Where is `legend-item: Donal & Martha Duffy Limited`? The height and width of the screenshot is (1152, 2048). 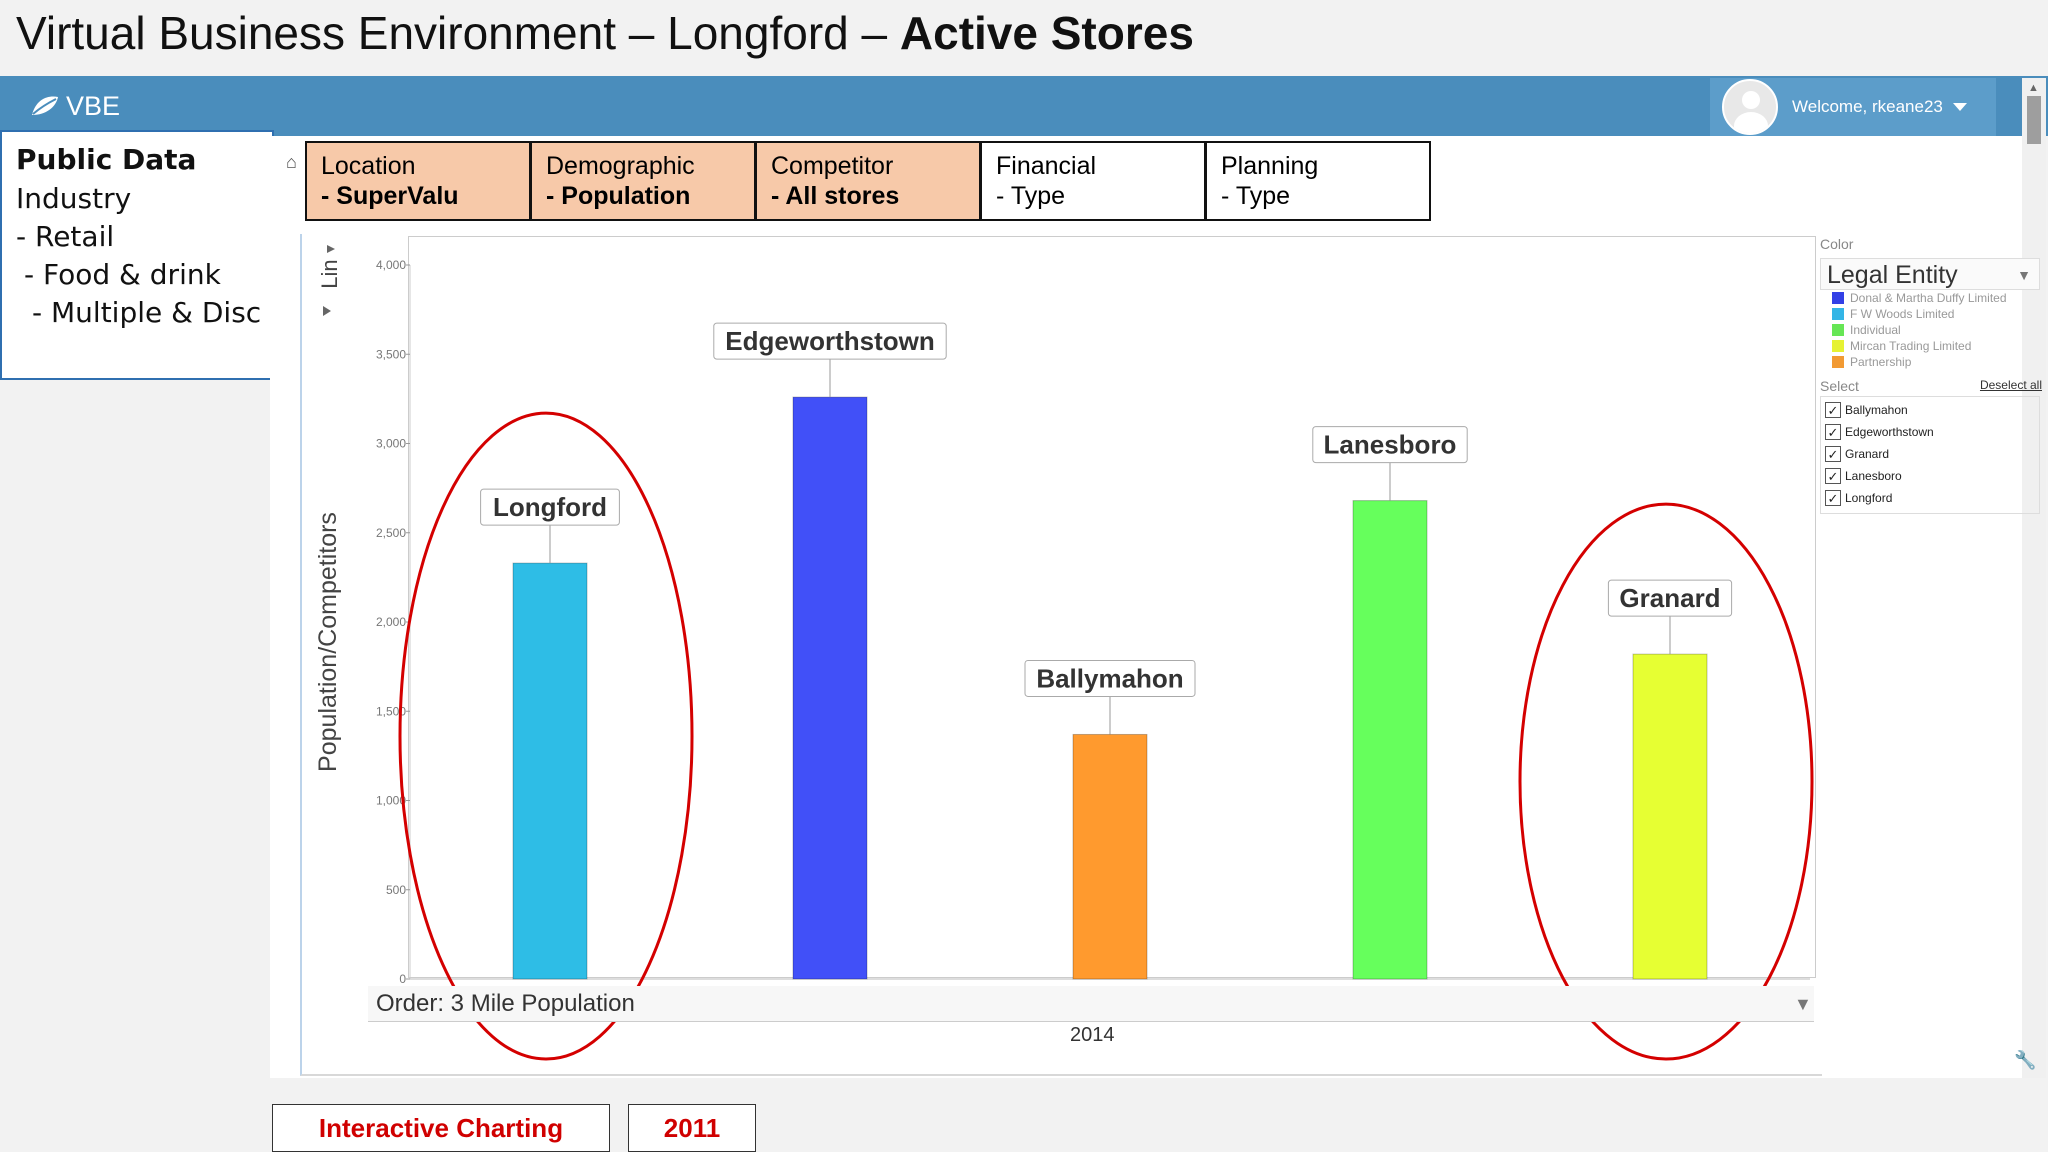
legend-item: Donal & Martha Duffy Limited is located at coordinates (1937, 298).